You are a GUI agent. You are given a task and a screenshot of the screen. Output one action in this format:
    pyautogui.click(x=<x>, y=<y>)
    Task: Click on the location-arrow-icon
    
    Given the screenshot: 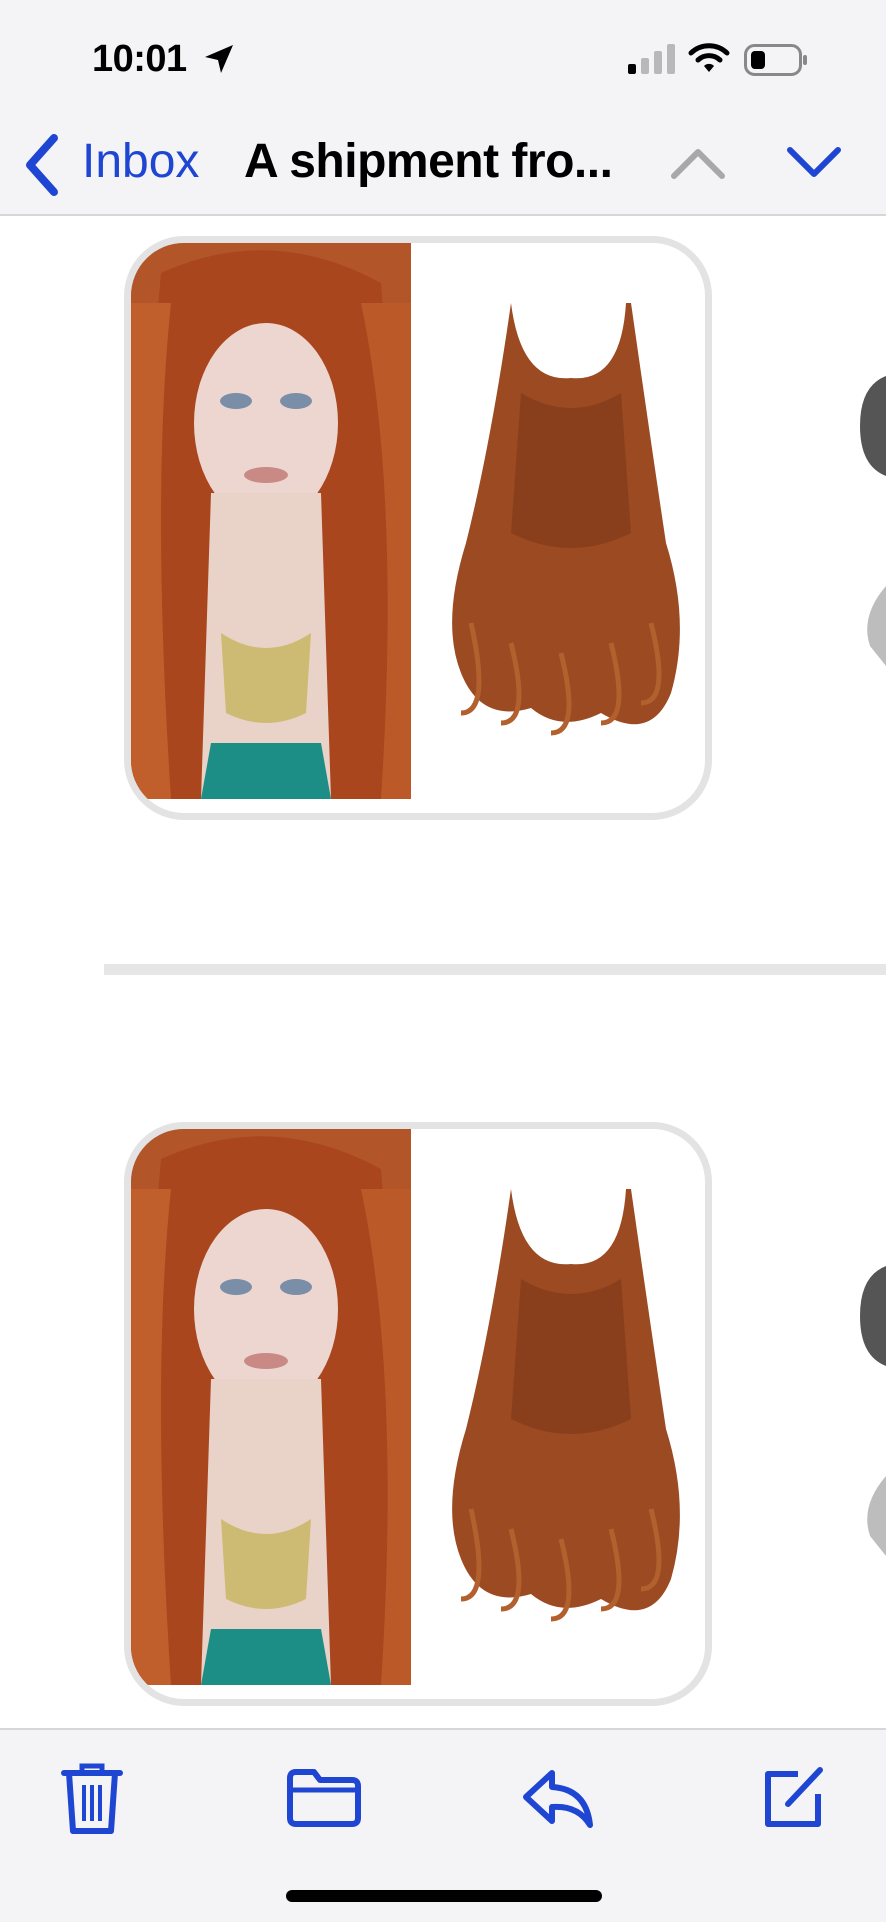 What is the action you would take?
    pyautogui.click(x=219, y=59)
    